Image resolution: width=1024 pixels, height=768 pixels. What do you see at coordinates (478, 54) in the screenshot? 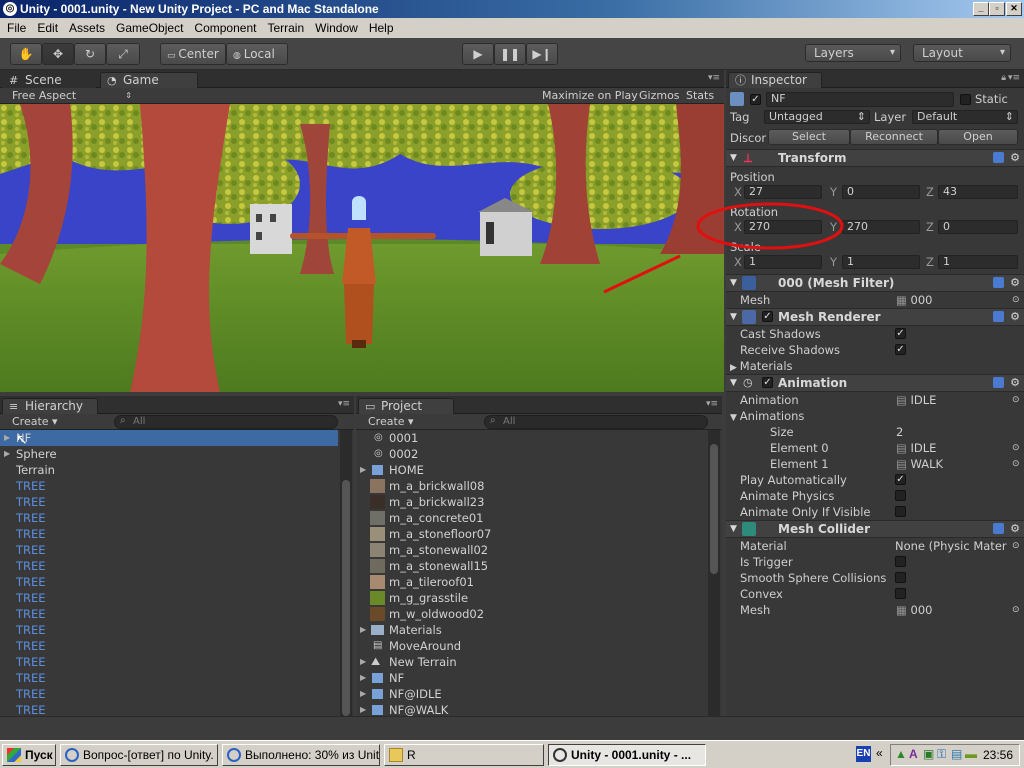
I see `play-button: ▶` at bounding box center [478, 54].